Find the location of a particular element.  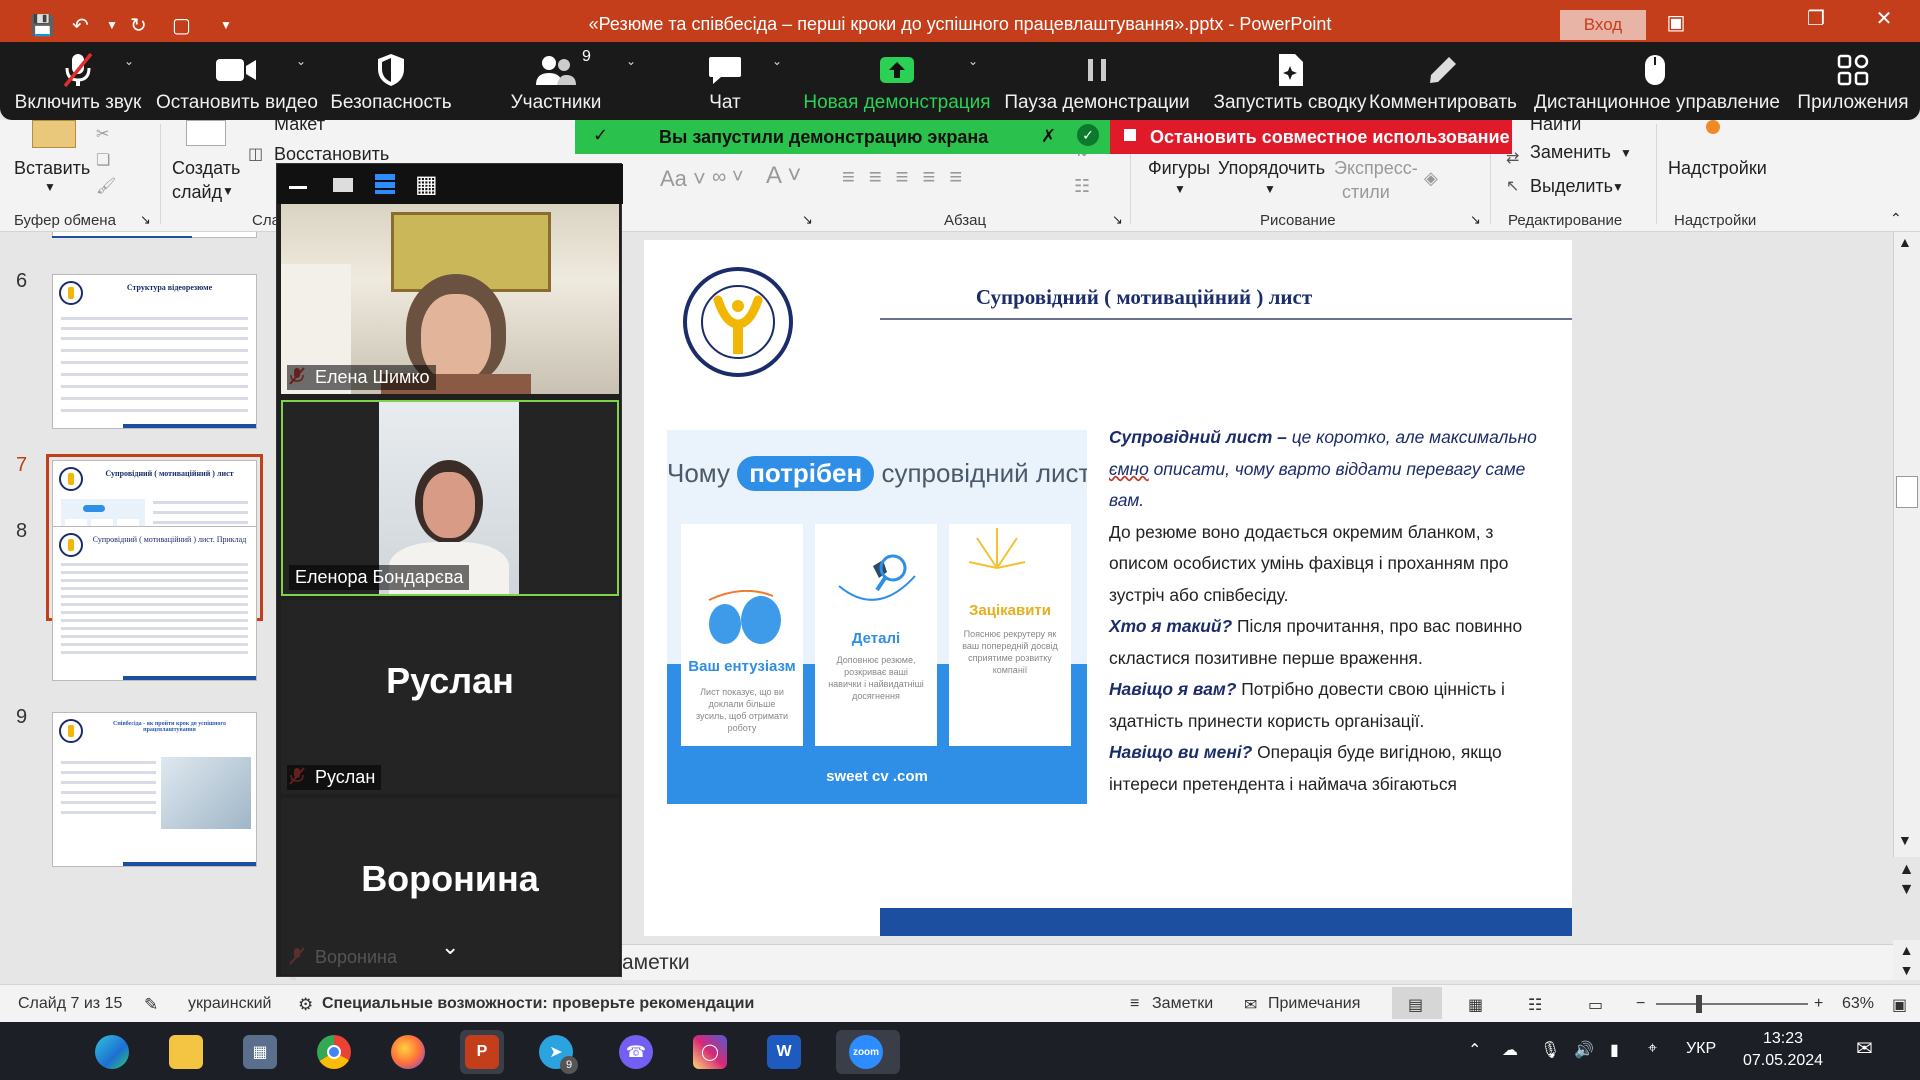

input-language: УКР is located at coordinates (1701, 1049).